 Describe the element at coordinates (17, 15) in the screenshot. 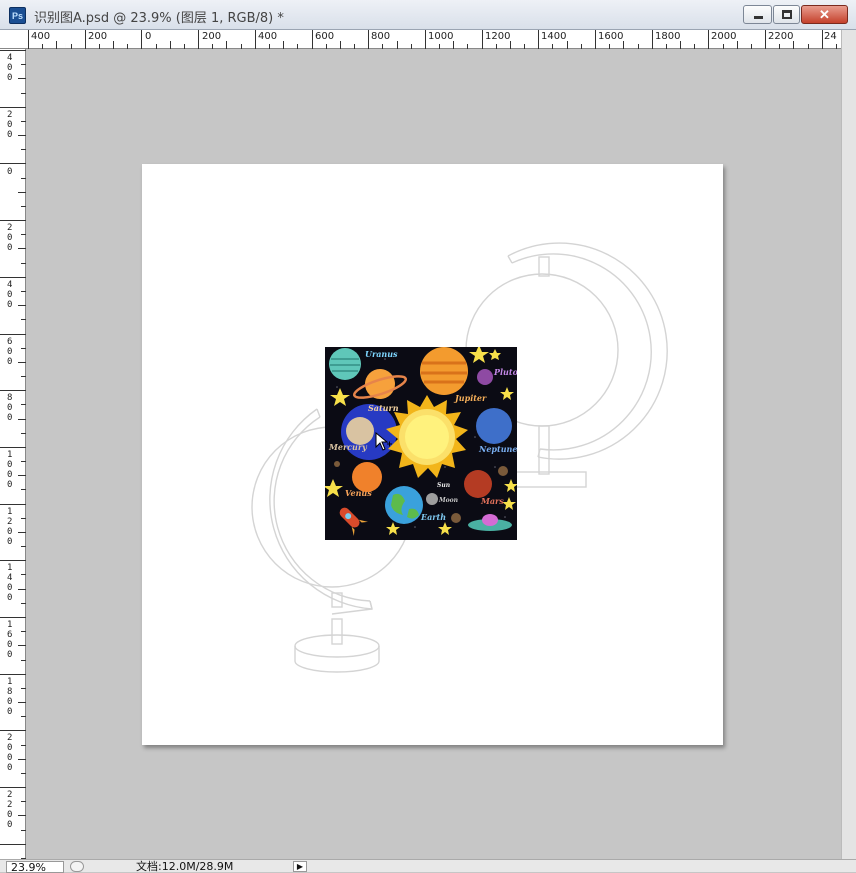

I see `photoshop-app-icon: Ps` at that location.